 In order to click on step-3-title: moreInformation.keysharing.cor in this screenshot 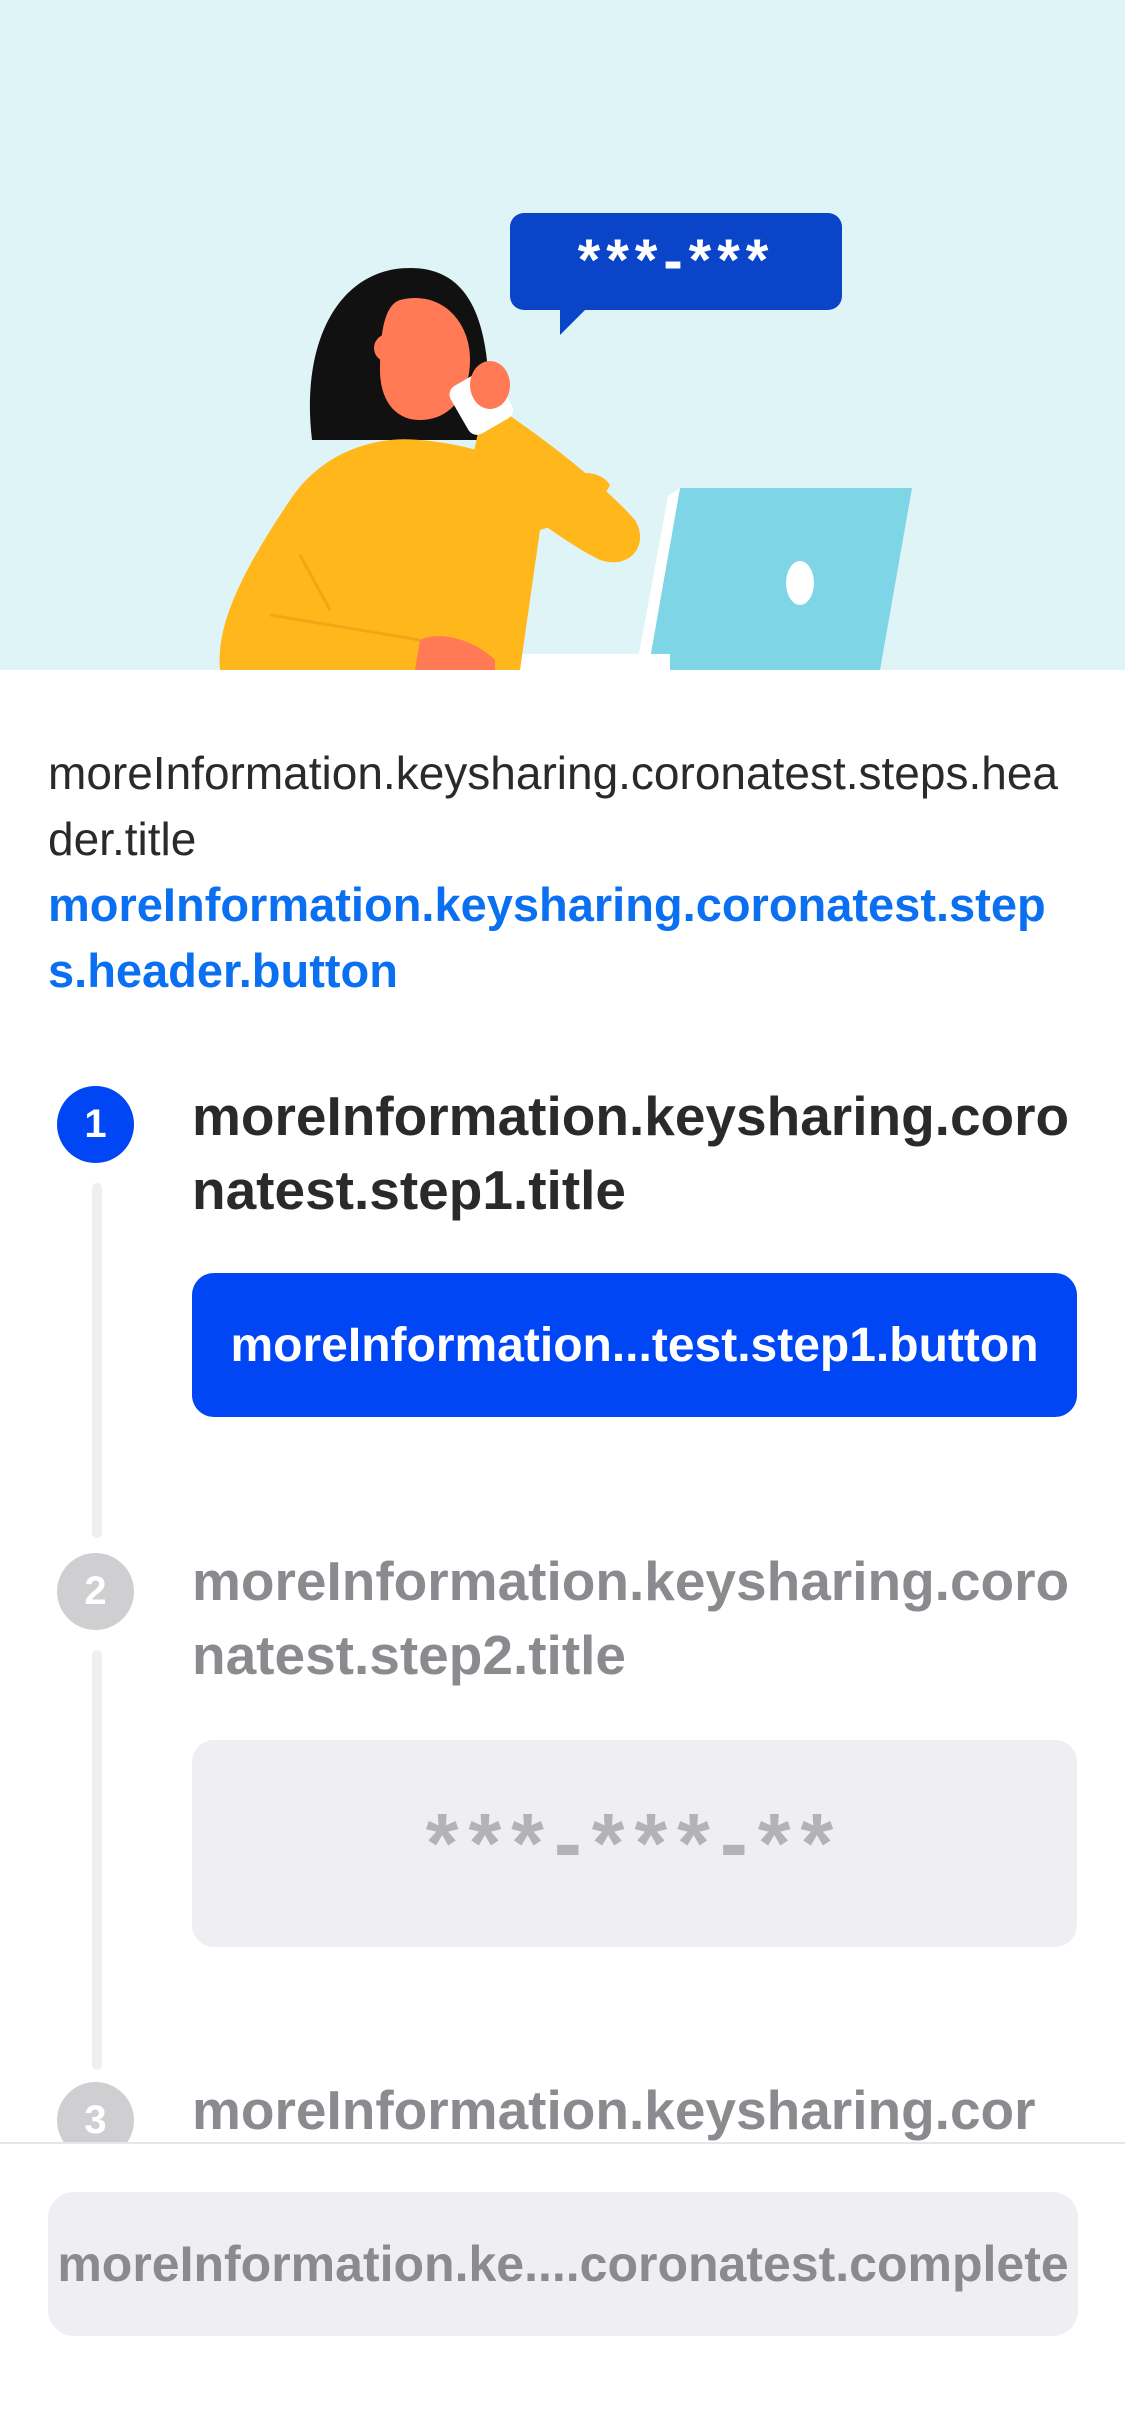, I will do `click(614, 2110)`.